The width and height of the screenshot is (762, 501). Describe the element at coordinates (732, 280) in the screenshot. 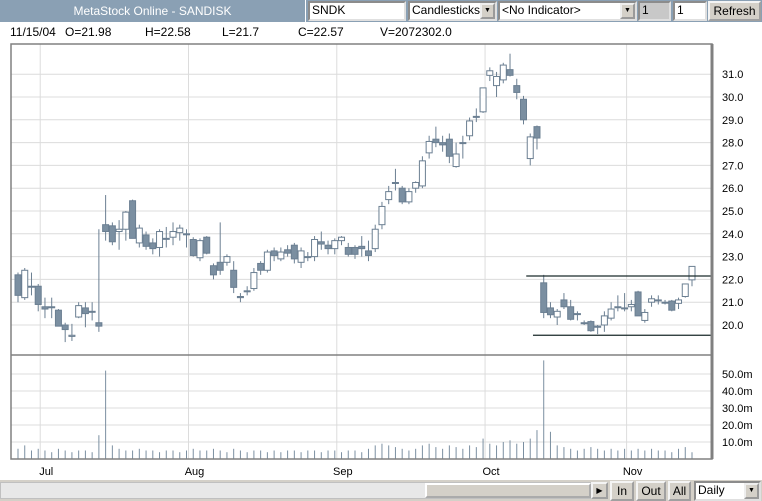

I see `price-tick-label: 22.0` at that location.